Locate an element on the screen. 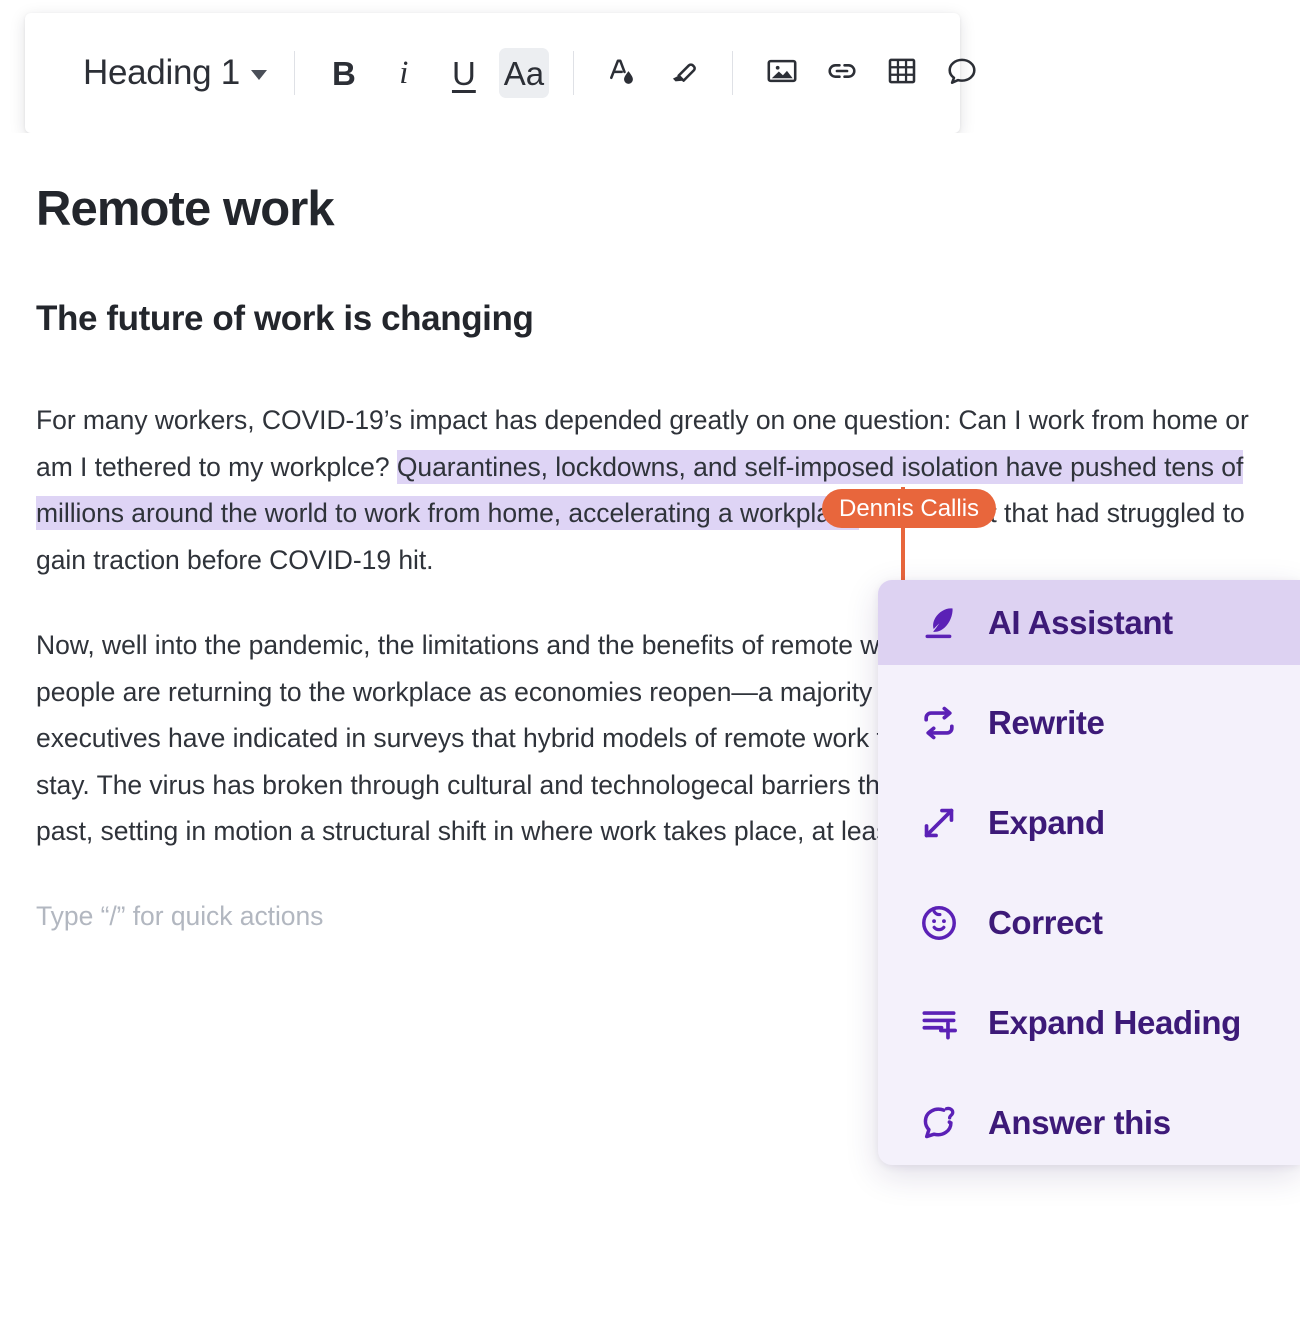  image-icon is located at coordinates (782, 73).